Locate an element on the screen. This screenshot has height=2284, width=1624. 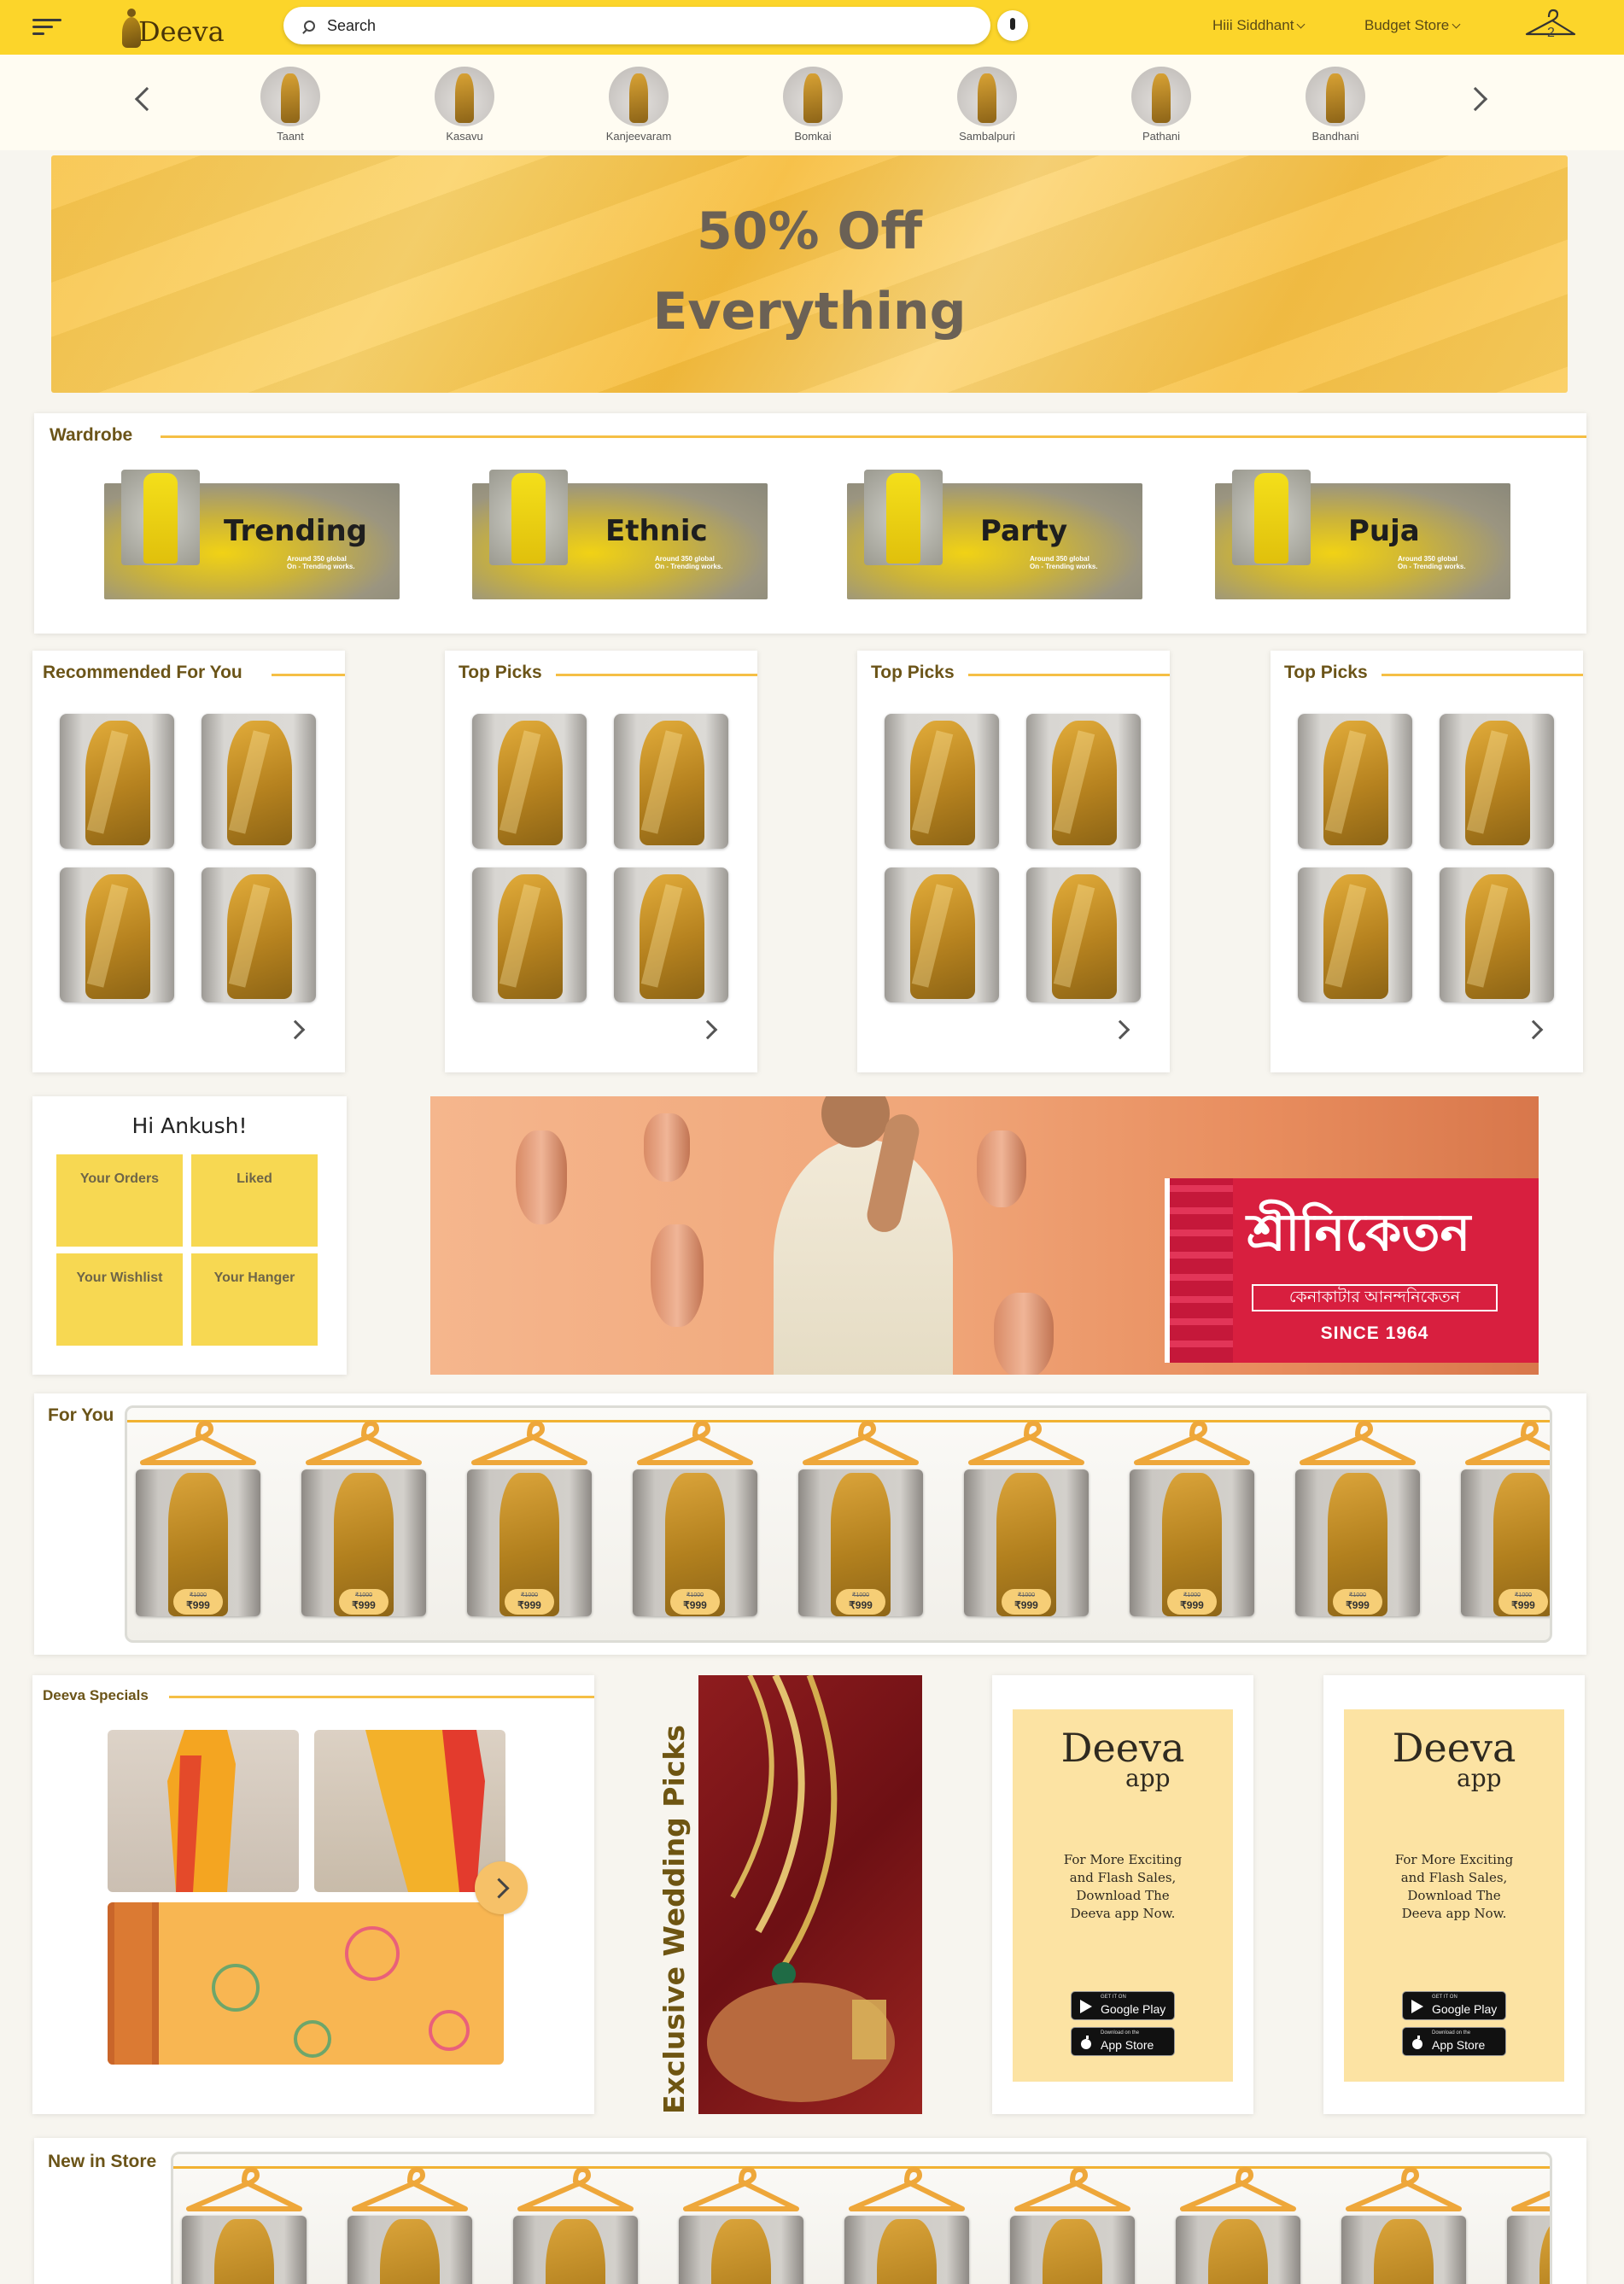
category-bandhani: Bandhani is located at coordinates (1336, 105).